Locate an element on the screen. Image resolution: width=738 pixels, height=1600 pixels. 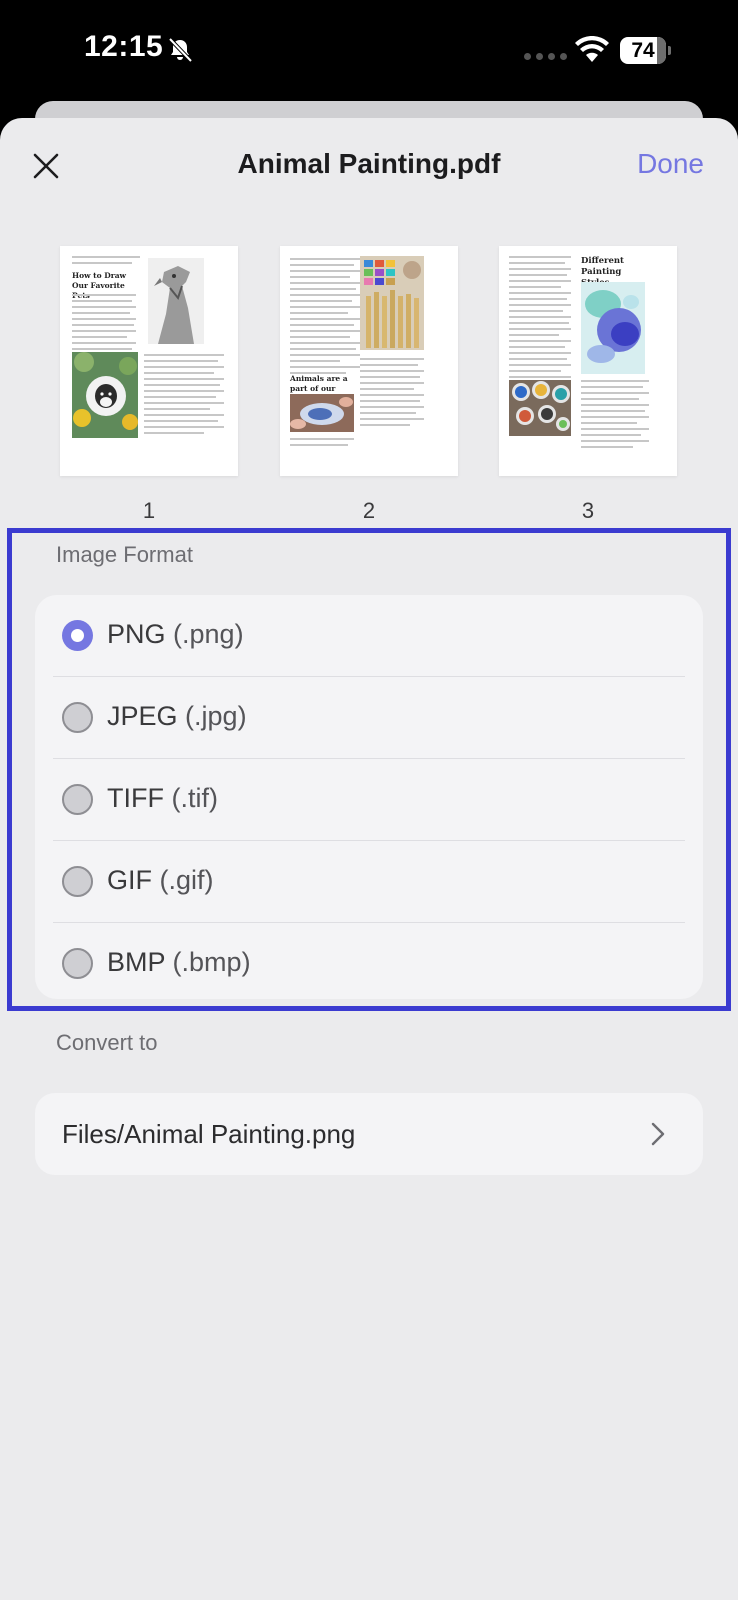
page-number-1: 1 is located at coordinates (149, 510).